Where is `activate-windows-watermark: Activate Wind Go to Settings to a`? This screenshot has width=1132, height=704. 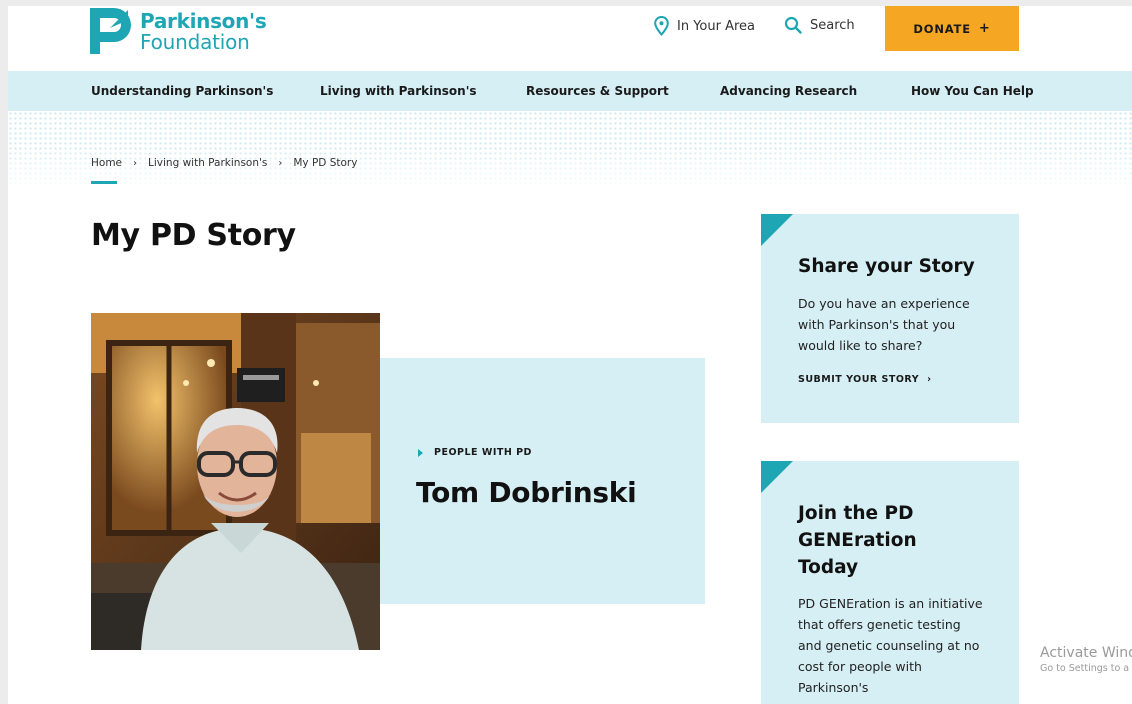 activate-windows-watermark: Activate Wind Go to Settings to a is located at coordinates (1086, 659).